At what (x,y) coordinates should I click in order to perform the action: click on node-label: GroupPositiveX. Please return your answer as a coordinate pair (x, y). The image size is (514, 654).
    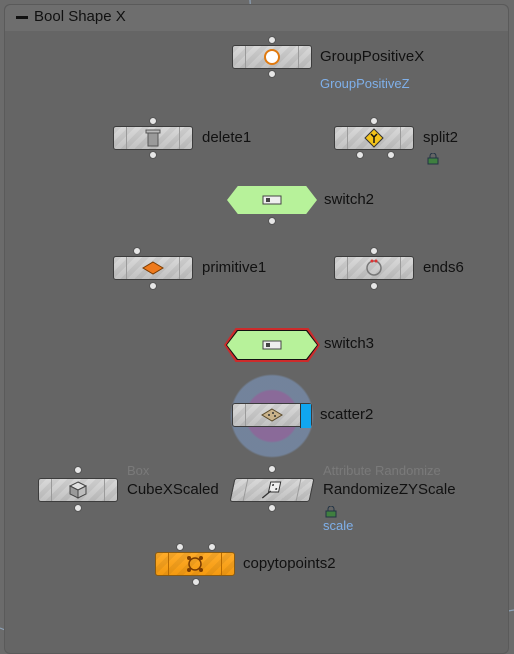
    Looking at the image, I should click on (372, 56).